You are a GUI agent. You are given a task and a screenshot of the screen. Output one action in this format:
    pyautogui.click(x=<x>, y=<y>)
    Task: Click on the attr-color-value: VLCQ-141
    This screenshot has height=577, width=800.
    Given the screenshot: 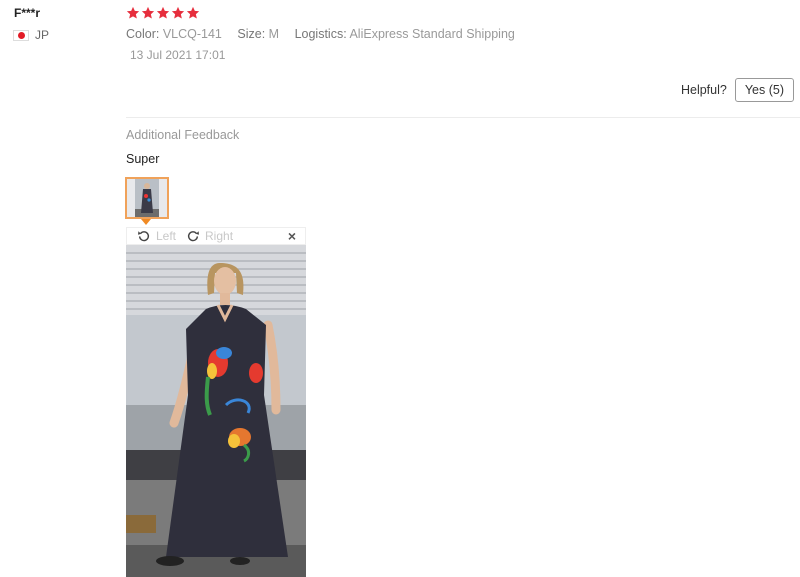 What is the action you would take?
    pyautogui.click(x=192, y=34)
    